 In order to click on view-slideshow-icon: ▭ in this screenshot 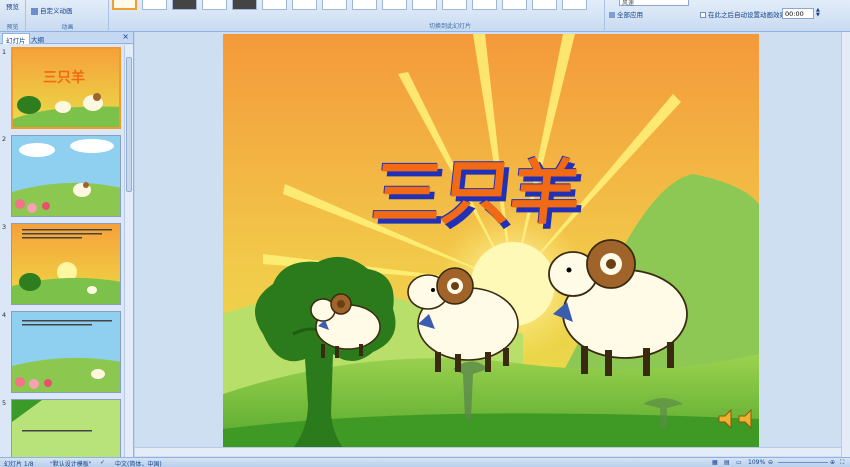, I will do `click(739, 462)`.